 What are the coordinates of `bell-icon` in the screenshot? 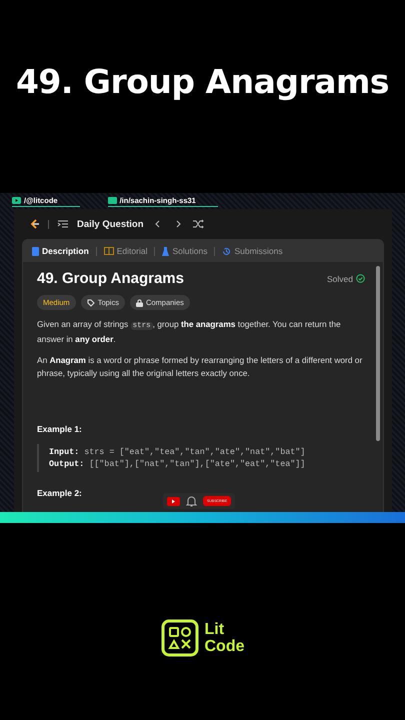 It's located at (191, 501).